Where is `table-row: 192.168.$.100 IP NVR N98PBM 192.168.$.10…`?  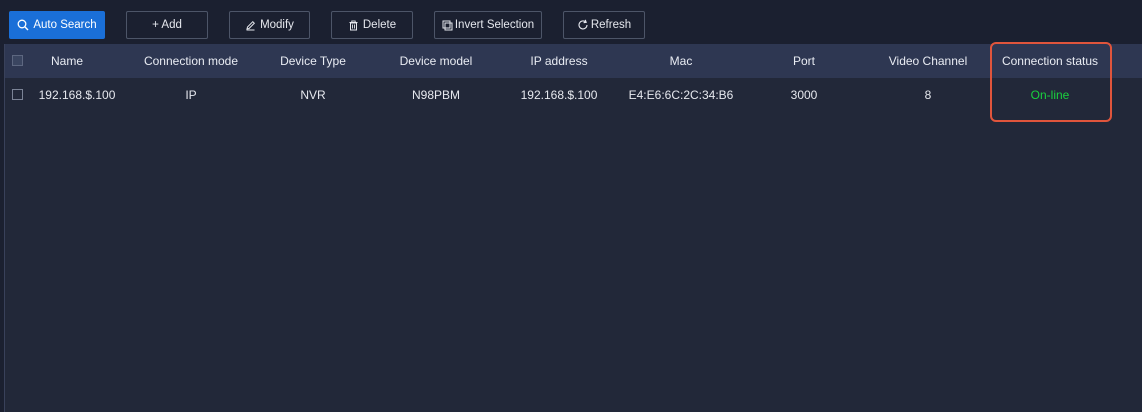
table-row: 192.168.$.100 IP NVR N98PBM 192.168.$.10… is located at coordinates (573, 95).